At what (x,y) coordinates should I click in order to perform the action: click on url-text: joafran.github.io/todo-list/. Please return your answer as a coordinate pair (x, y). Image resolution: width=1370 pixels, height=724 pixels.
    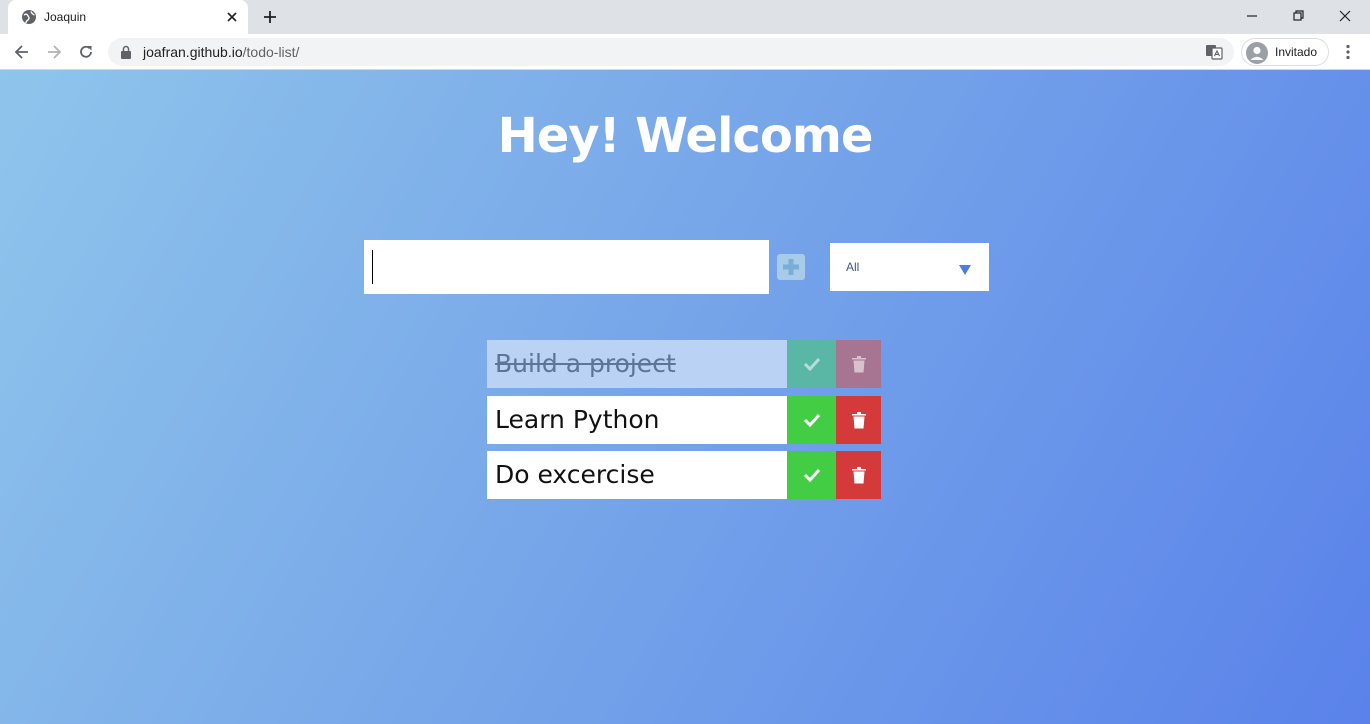
    Looking at the image, I should click on (221, 52).